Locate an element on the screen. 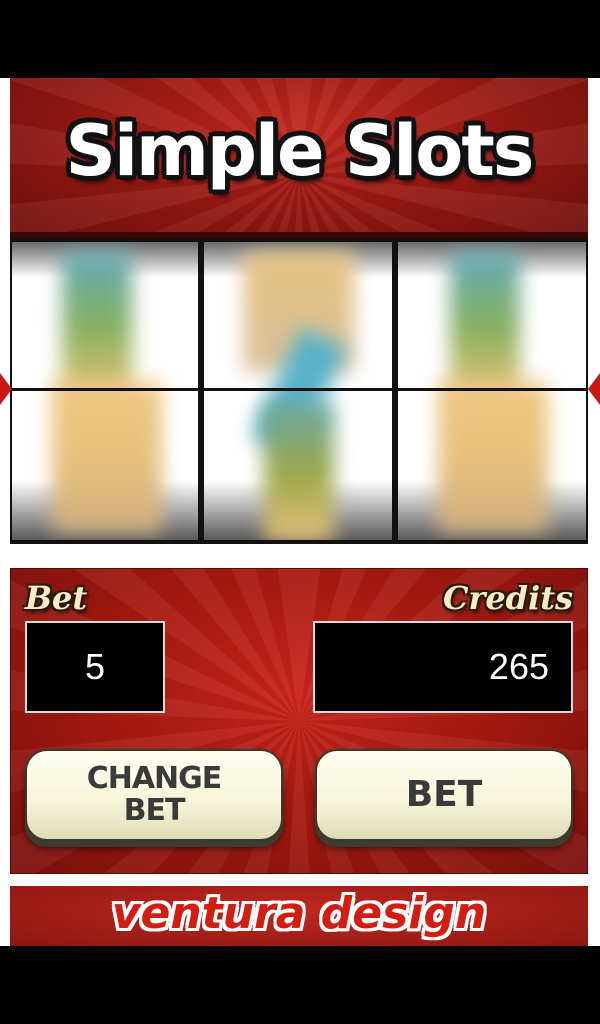 This screenshot has height=1024, width=600. footer-brand: ventura design is located at coordinates (299, 913).